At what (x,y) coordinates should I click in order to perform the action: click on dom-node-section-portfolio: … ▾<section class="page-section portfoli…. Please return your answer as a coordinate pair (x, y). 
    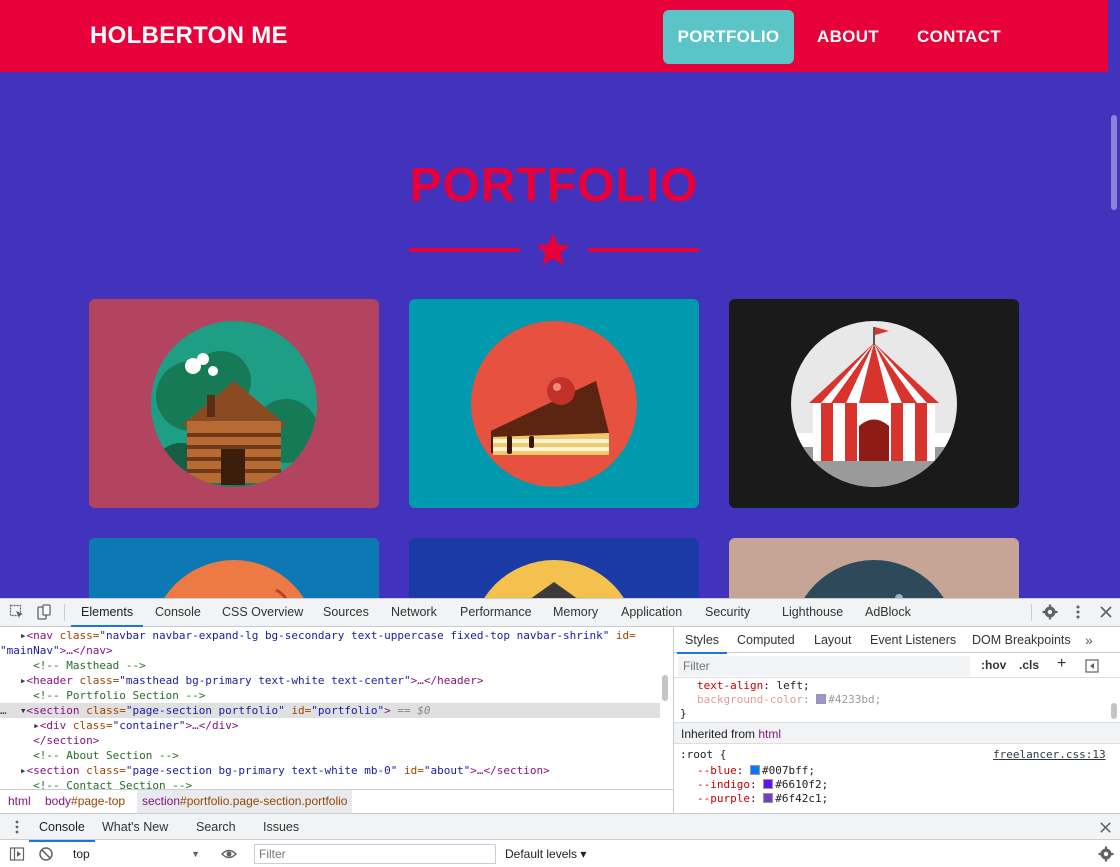
    Looking at the image, I should click on (330, 710).